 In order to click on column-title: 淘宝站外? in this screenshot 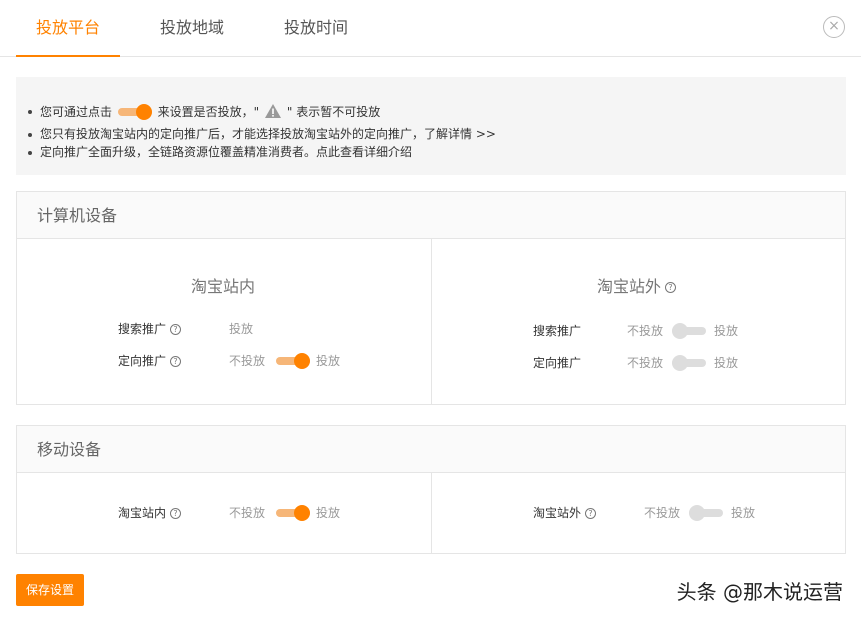, I will do `click(637, 285)`.